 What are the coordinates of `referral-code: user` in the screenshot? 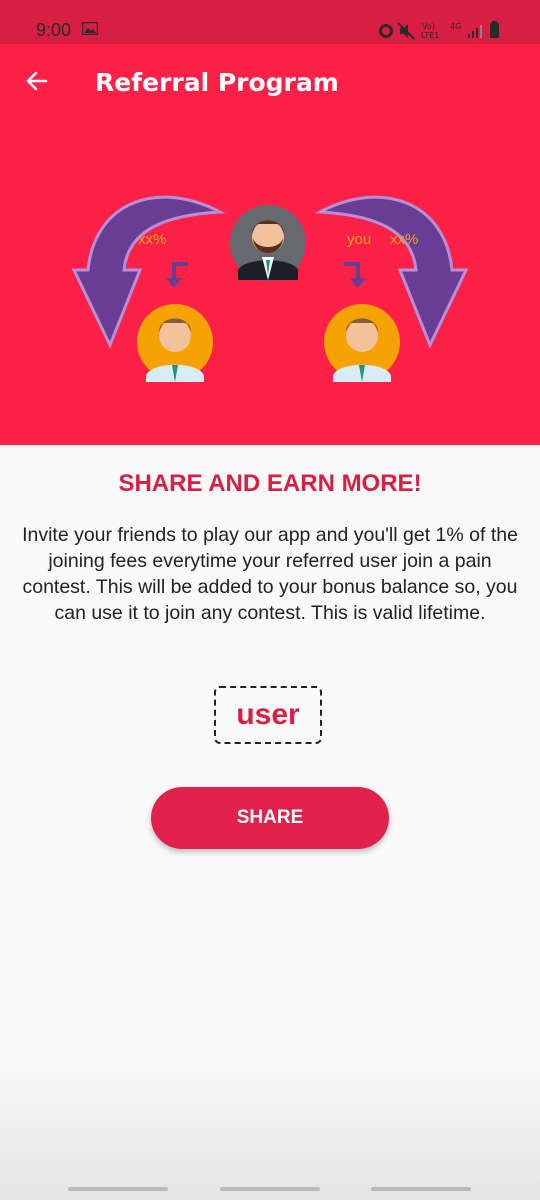 It's located at (268, 714).